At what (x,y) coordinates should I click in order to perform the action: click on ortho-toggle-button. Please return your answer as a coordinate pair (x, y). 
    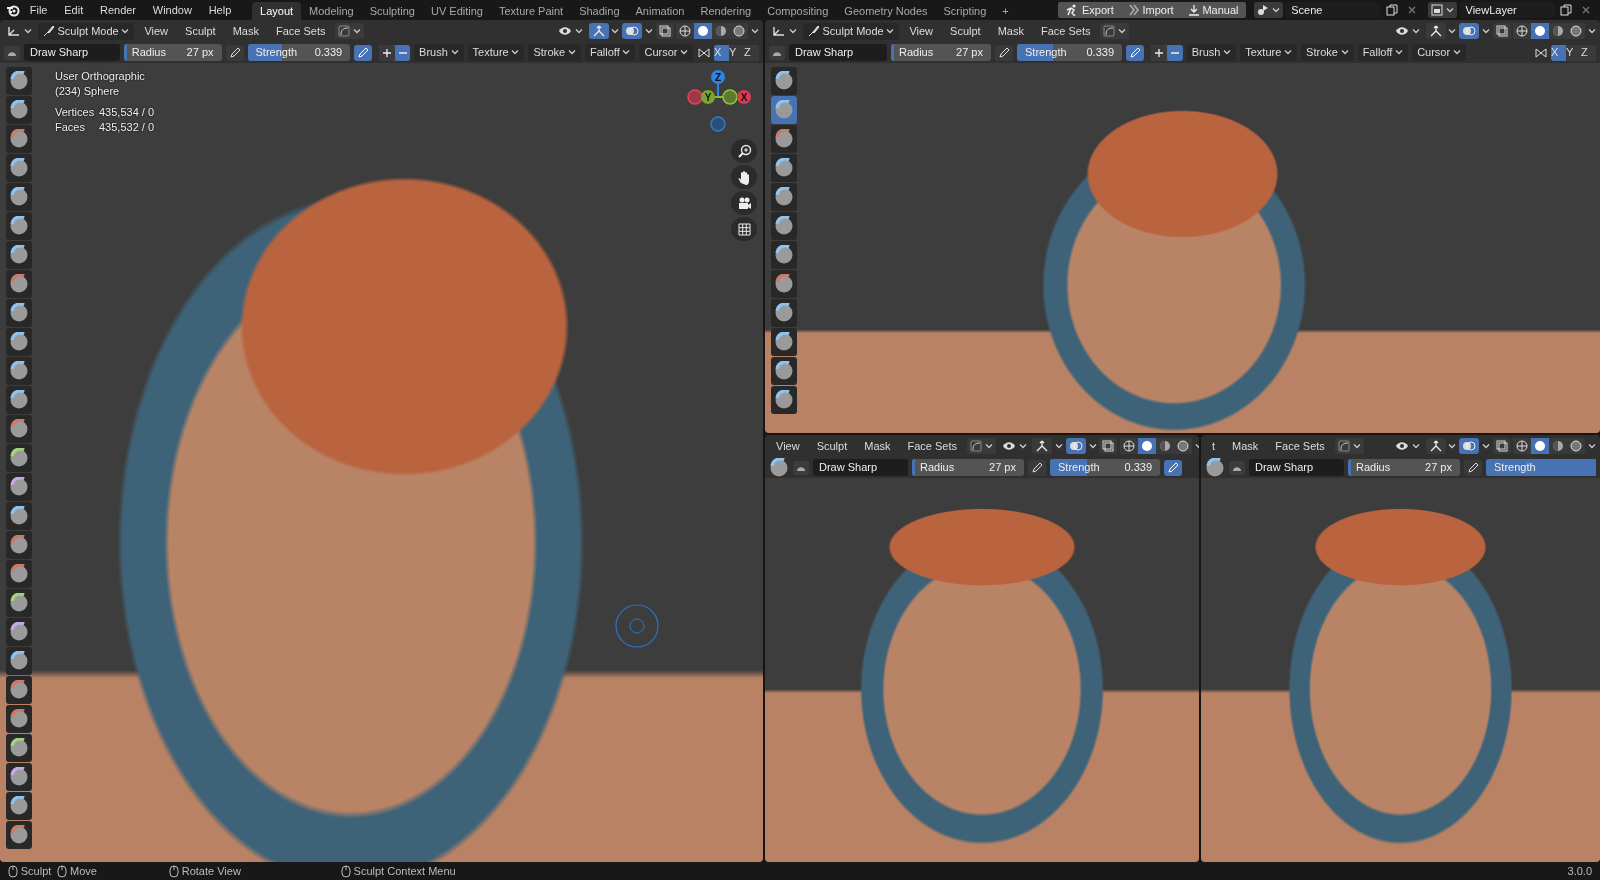
    Looking at the image, I should click on (744, 229).